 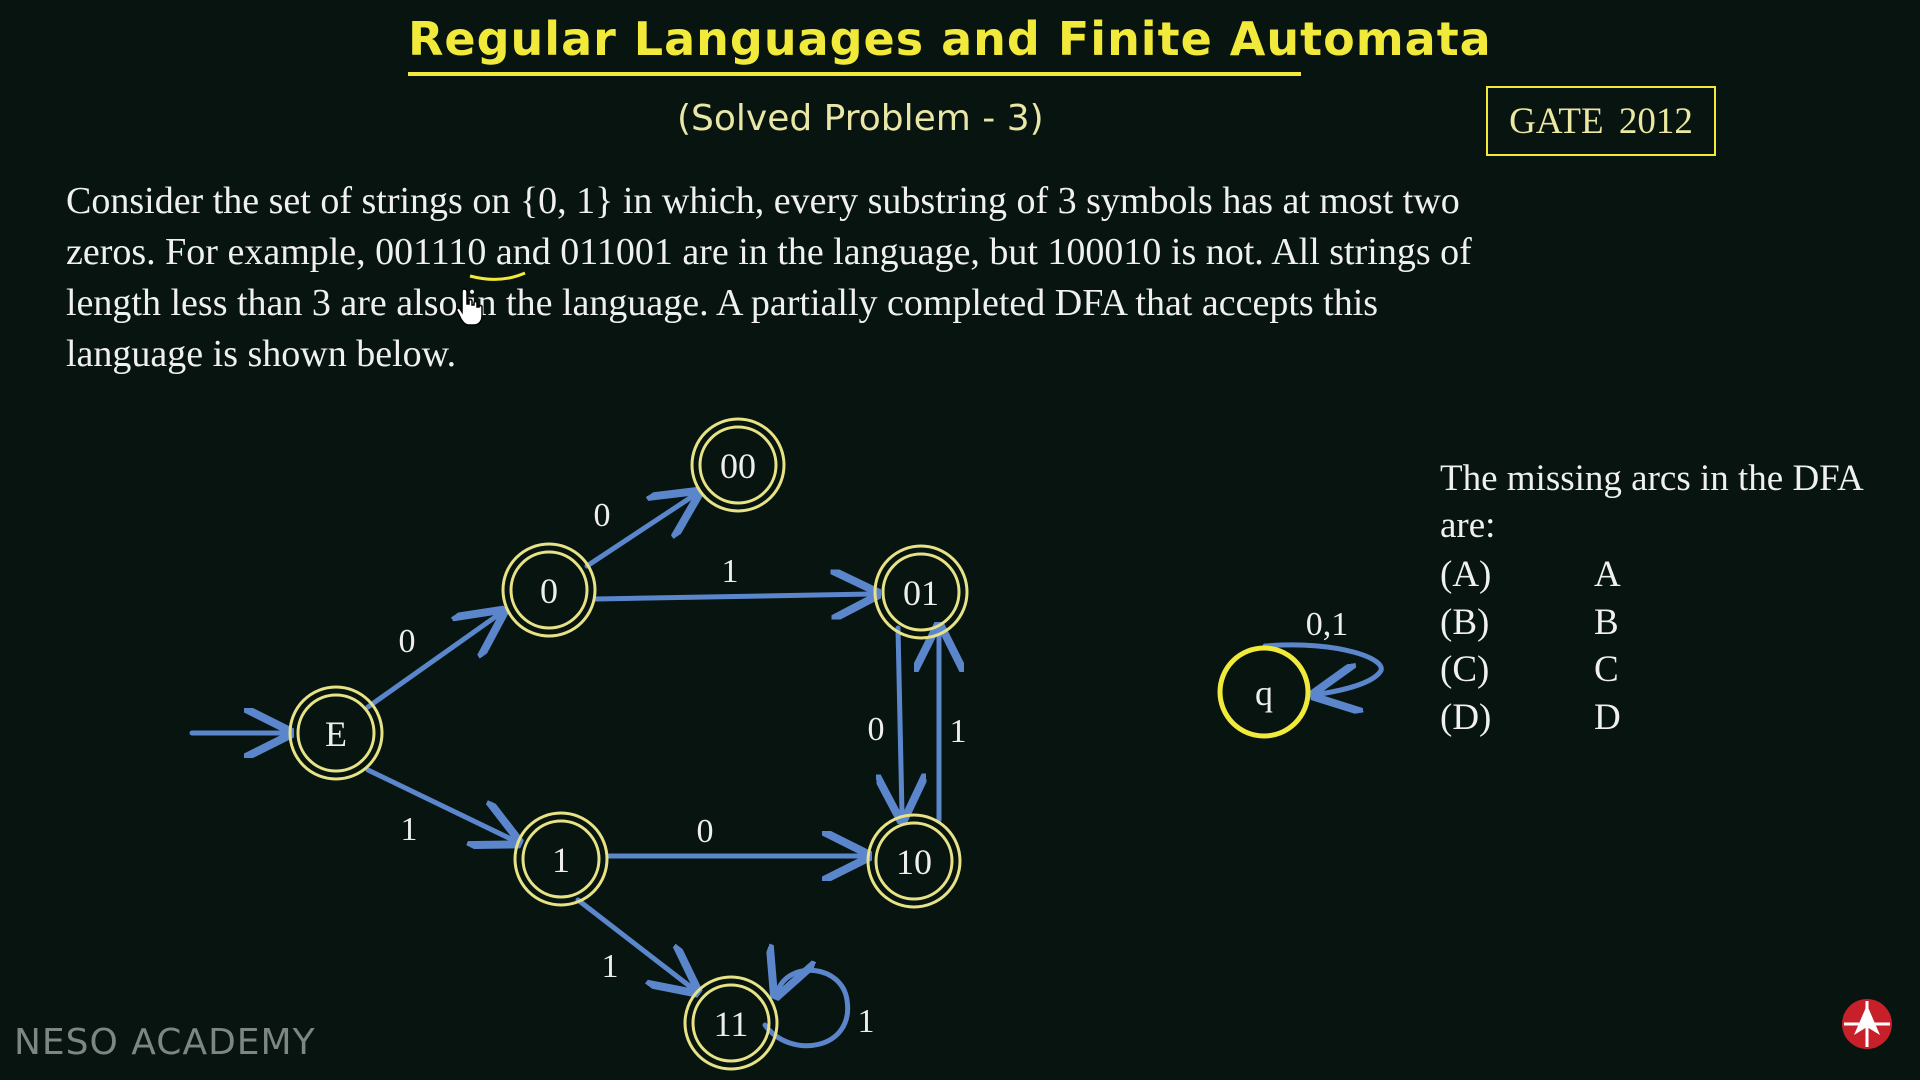 What do you see at coordinates (1650, 623) in the screenshot?
I see `option-b: (B) B` at bounding box center [1650, 623].